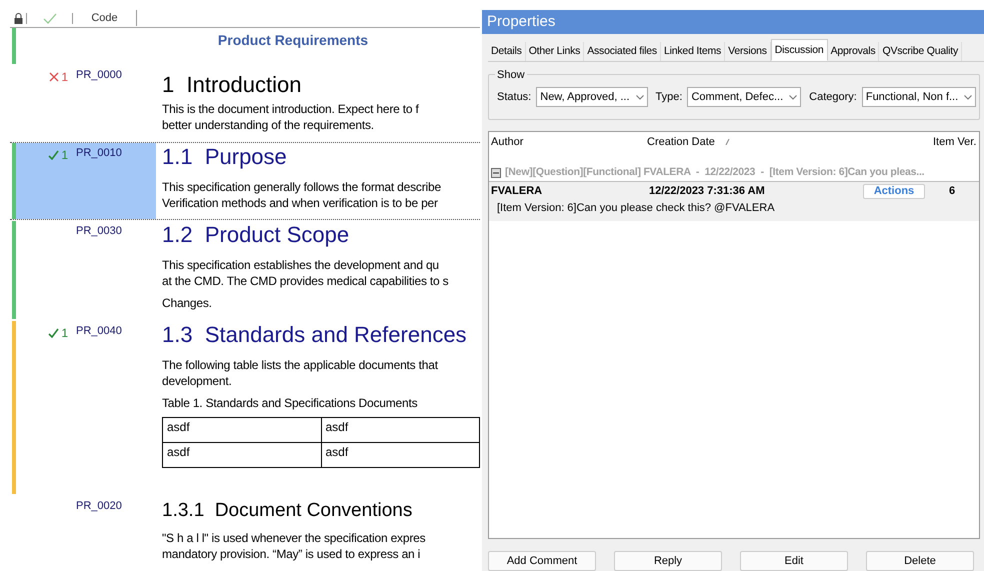 This screenshot has width=984, height=571. I want to click on selected-row: 1 PR_0010 1.1 Purpose This specification generally follows the format describe Verification methods and when verification is to be per, so click(245, 181).